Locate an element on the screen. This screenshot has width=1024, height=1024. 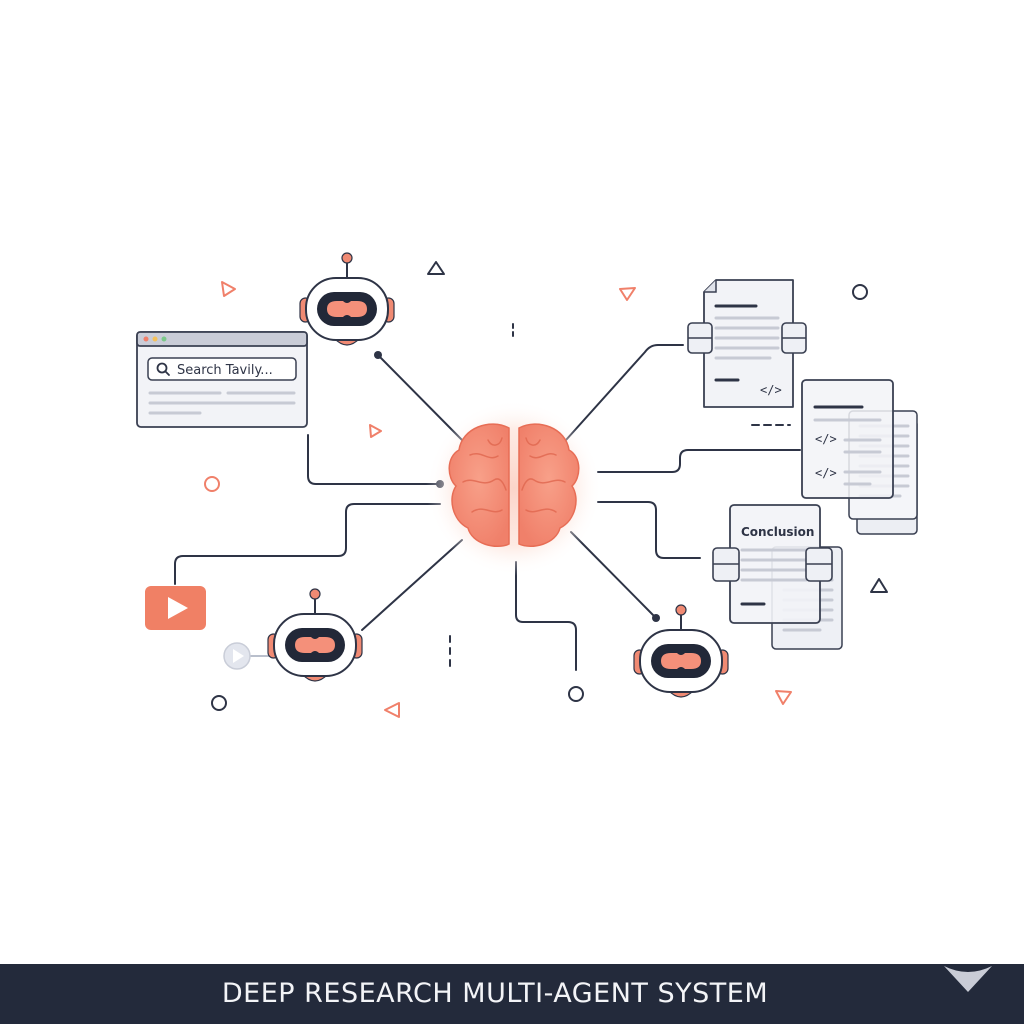
connector-robot-left is located at coordinates (412, 585).